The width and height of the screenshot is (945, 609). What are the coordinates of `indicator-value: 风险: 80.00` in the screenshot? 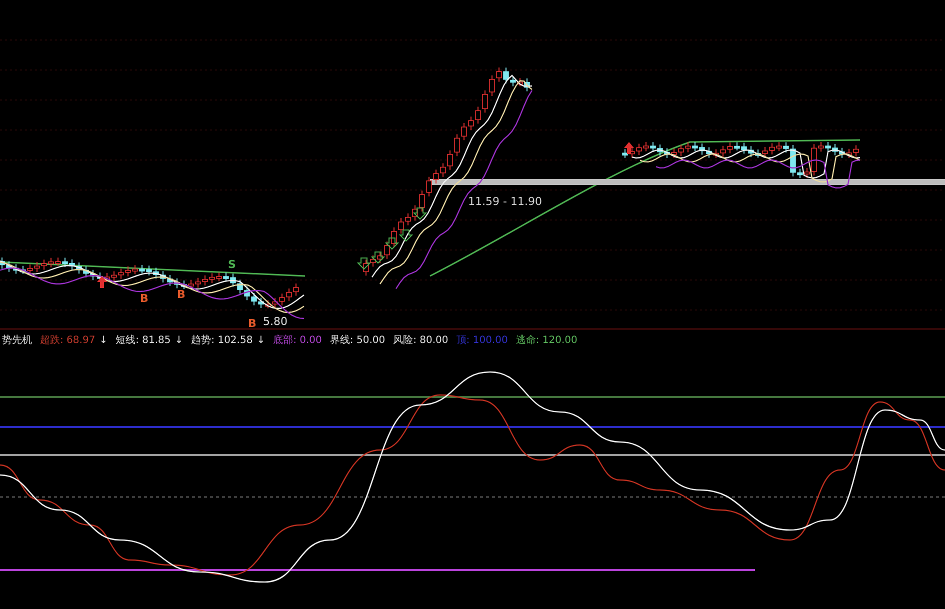 It's located at (420, 340).